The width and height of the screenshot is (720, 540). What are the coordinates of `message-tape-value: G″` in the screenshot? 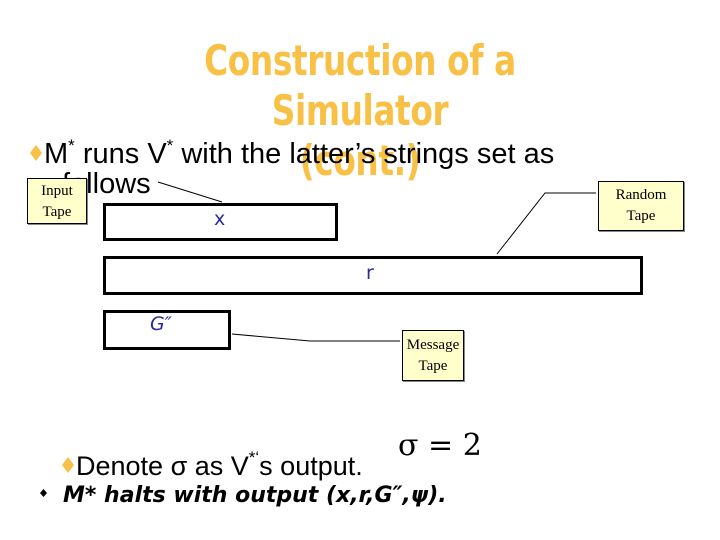 It's located at (161, 324).